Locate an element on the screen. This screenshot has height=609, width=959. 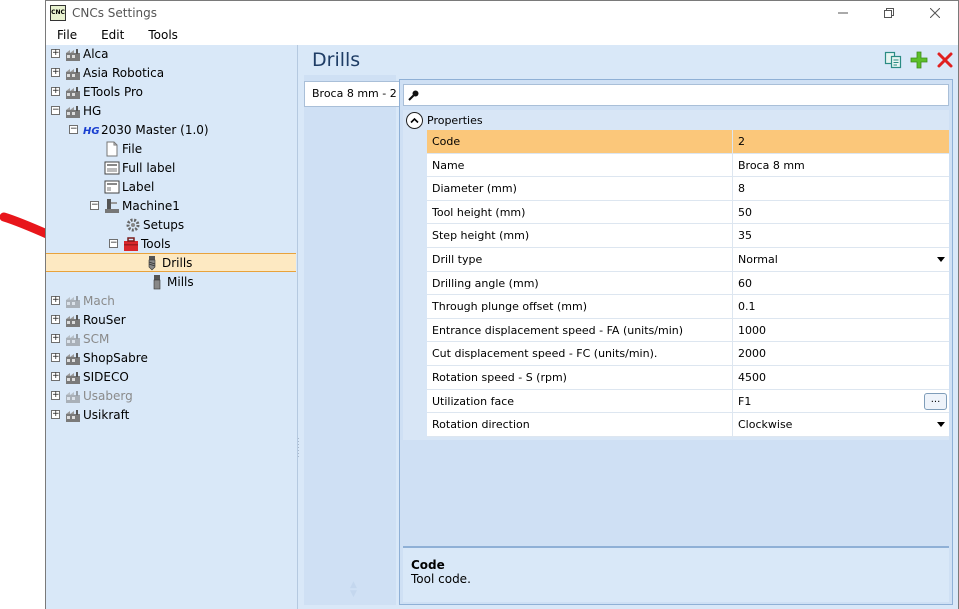
tree-item-usaberg: + Usaberg is located at coordinates (92, 395).